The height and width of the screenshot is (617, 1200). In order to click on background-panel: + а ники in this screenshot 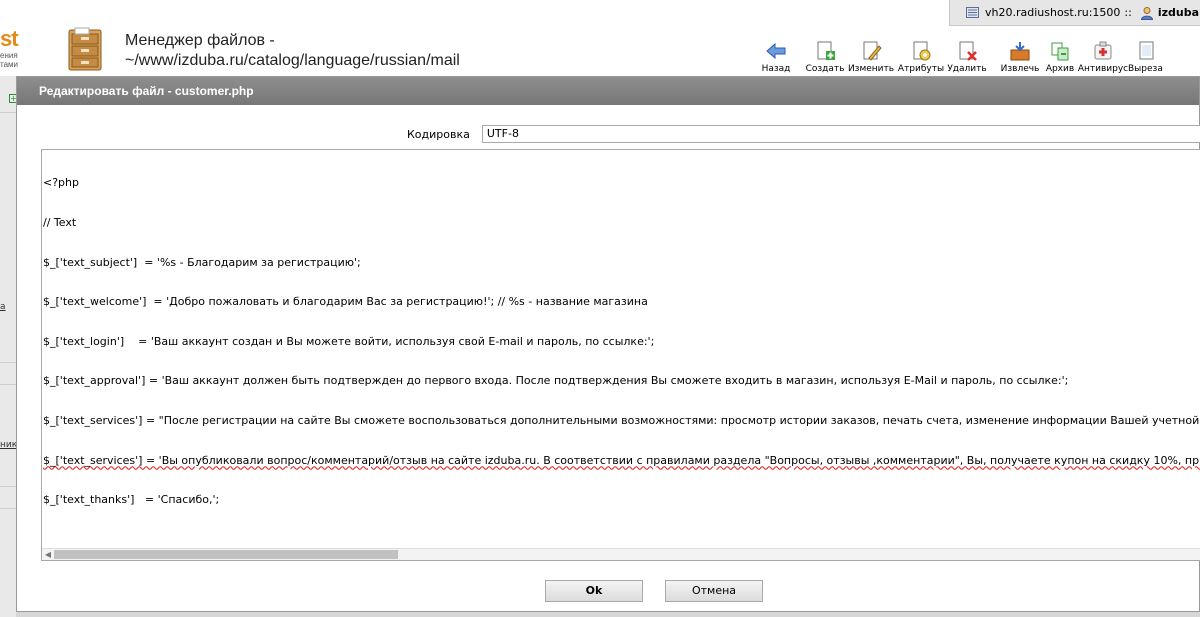, I will do `click(11, 346)`.